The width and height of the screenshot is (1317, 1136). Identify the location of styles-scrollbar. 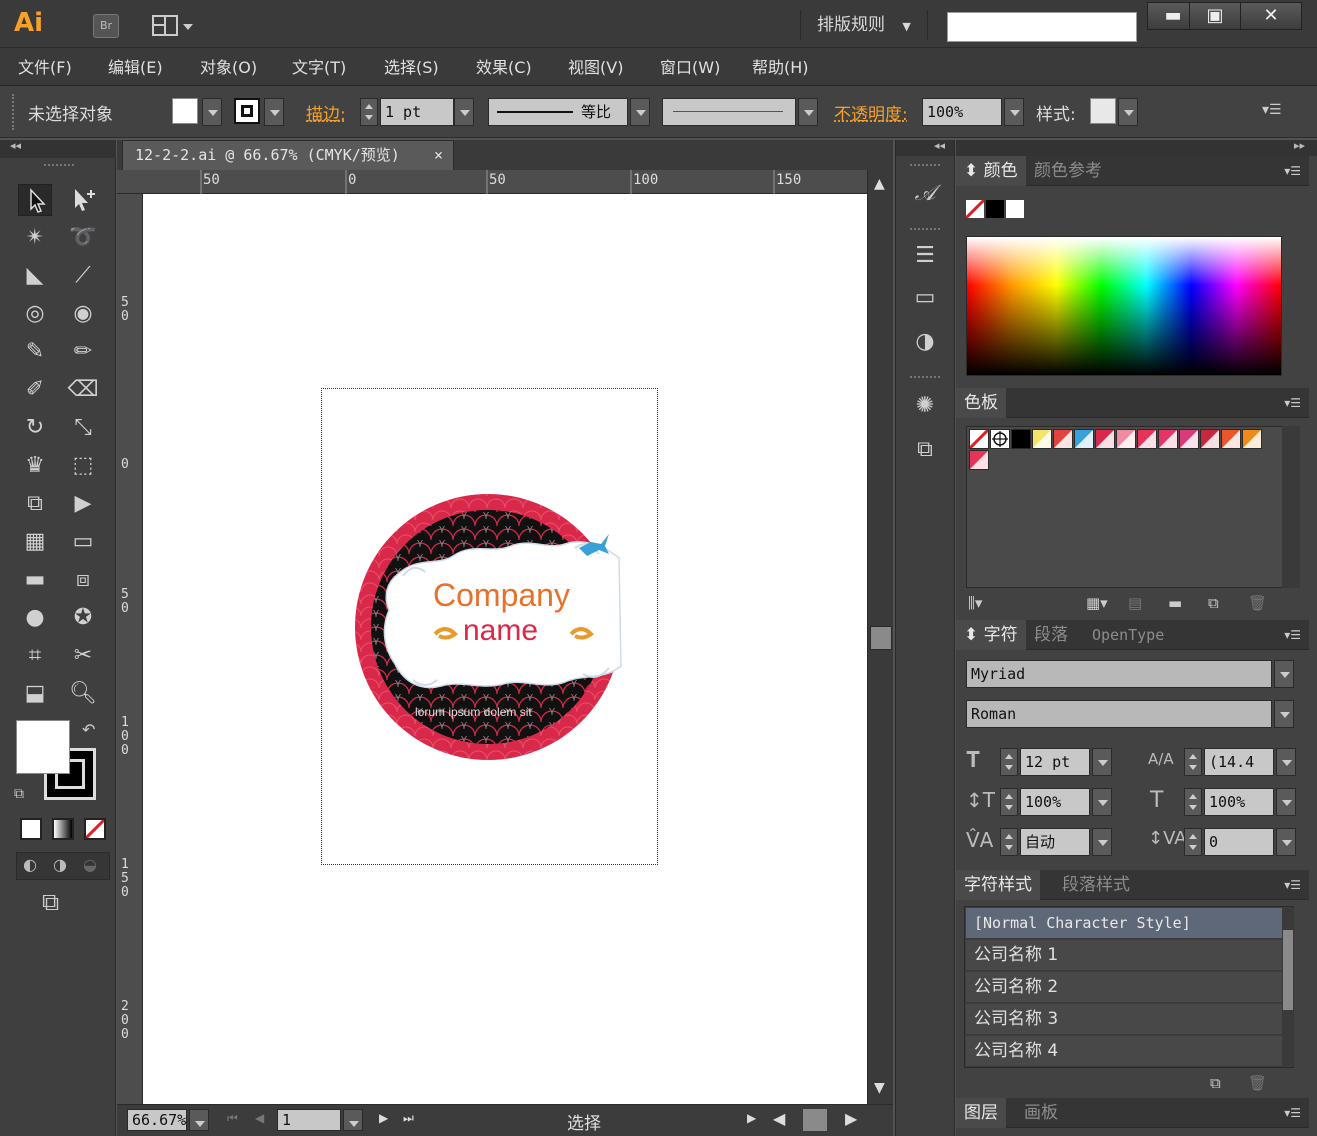
(1288, 987).